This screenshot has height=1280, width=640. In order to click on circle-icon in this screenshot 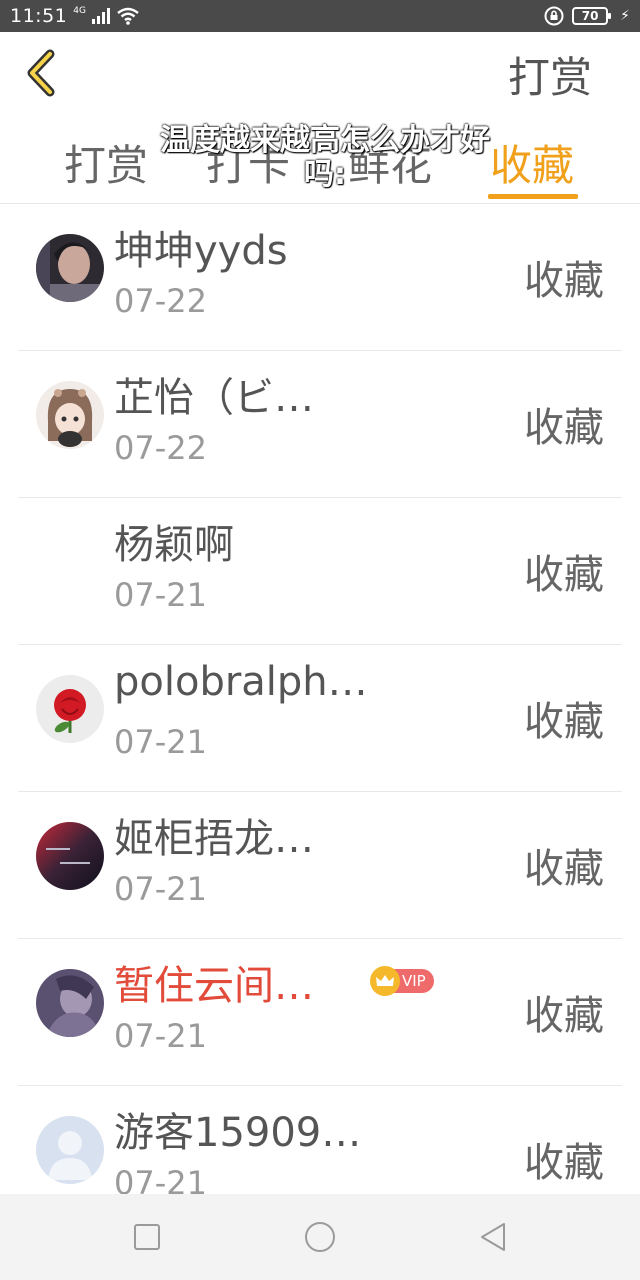, I will do `click(320, 1237)`.